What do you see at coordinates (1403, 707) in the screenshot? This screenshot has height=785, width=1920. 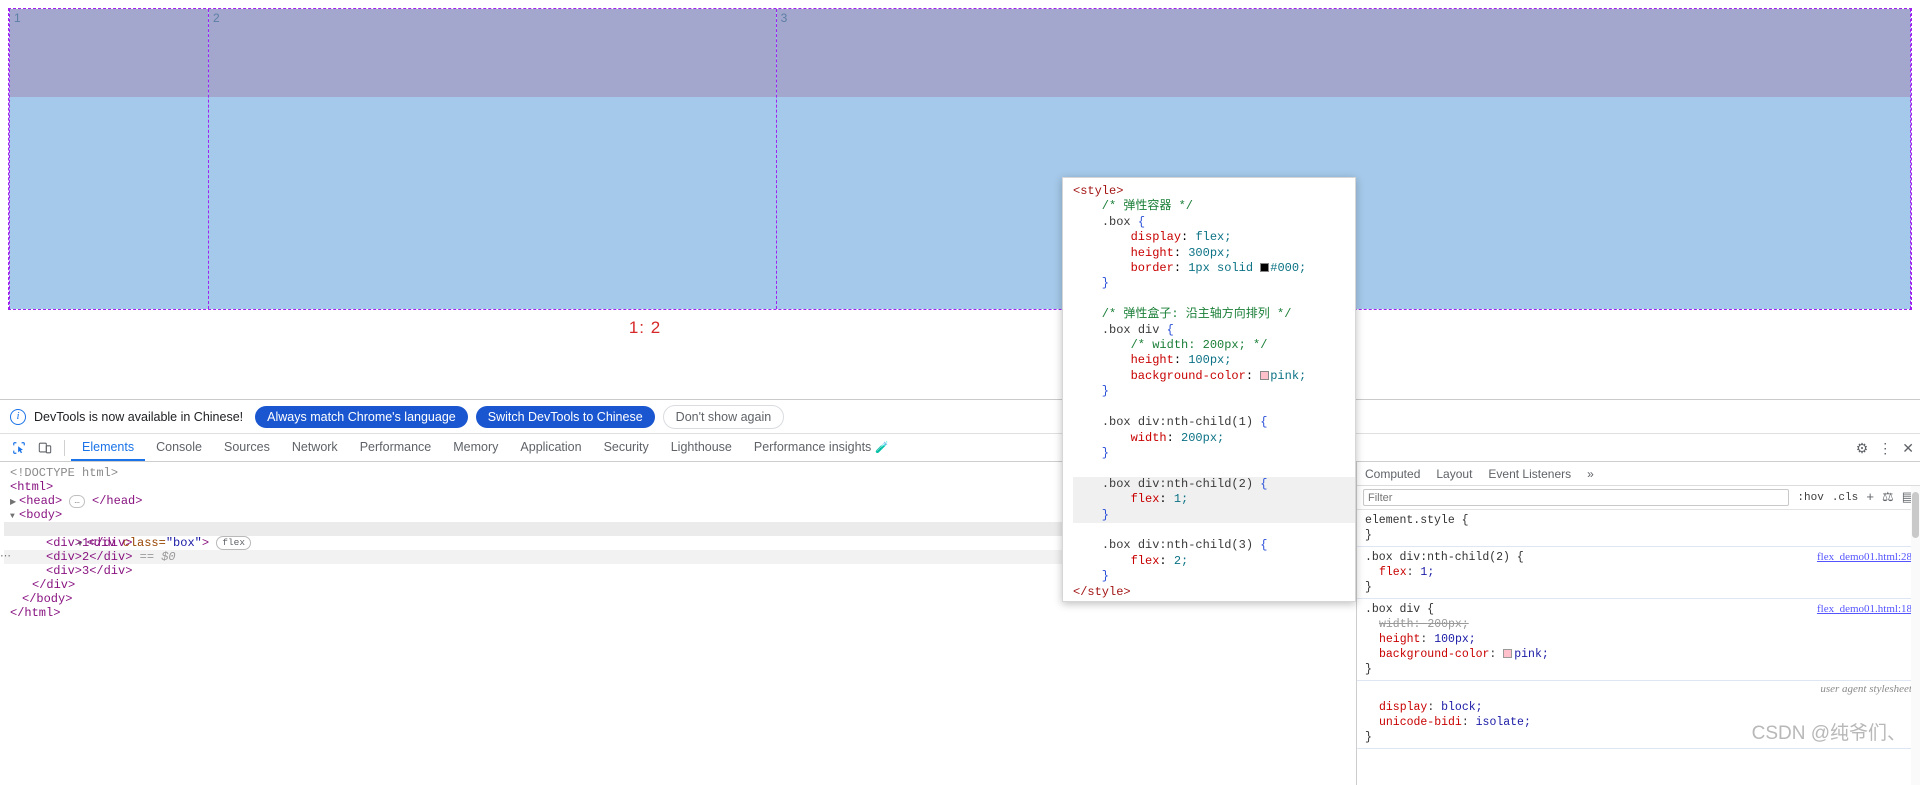 I see `ua-prop-display: display` at bounding box center [1403, 707].